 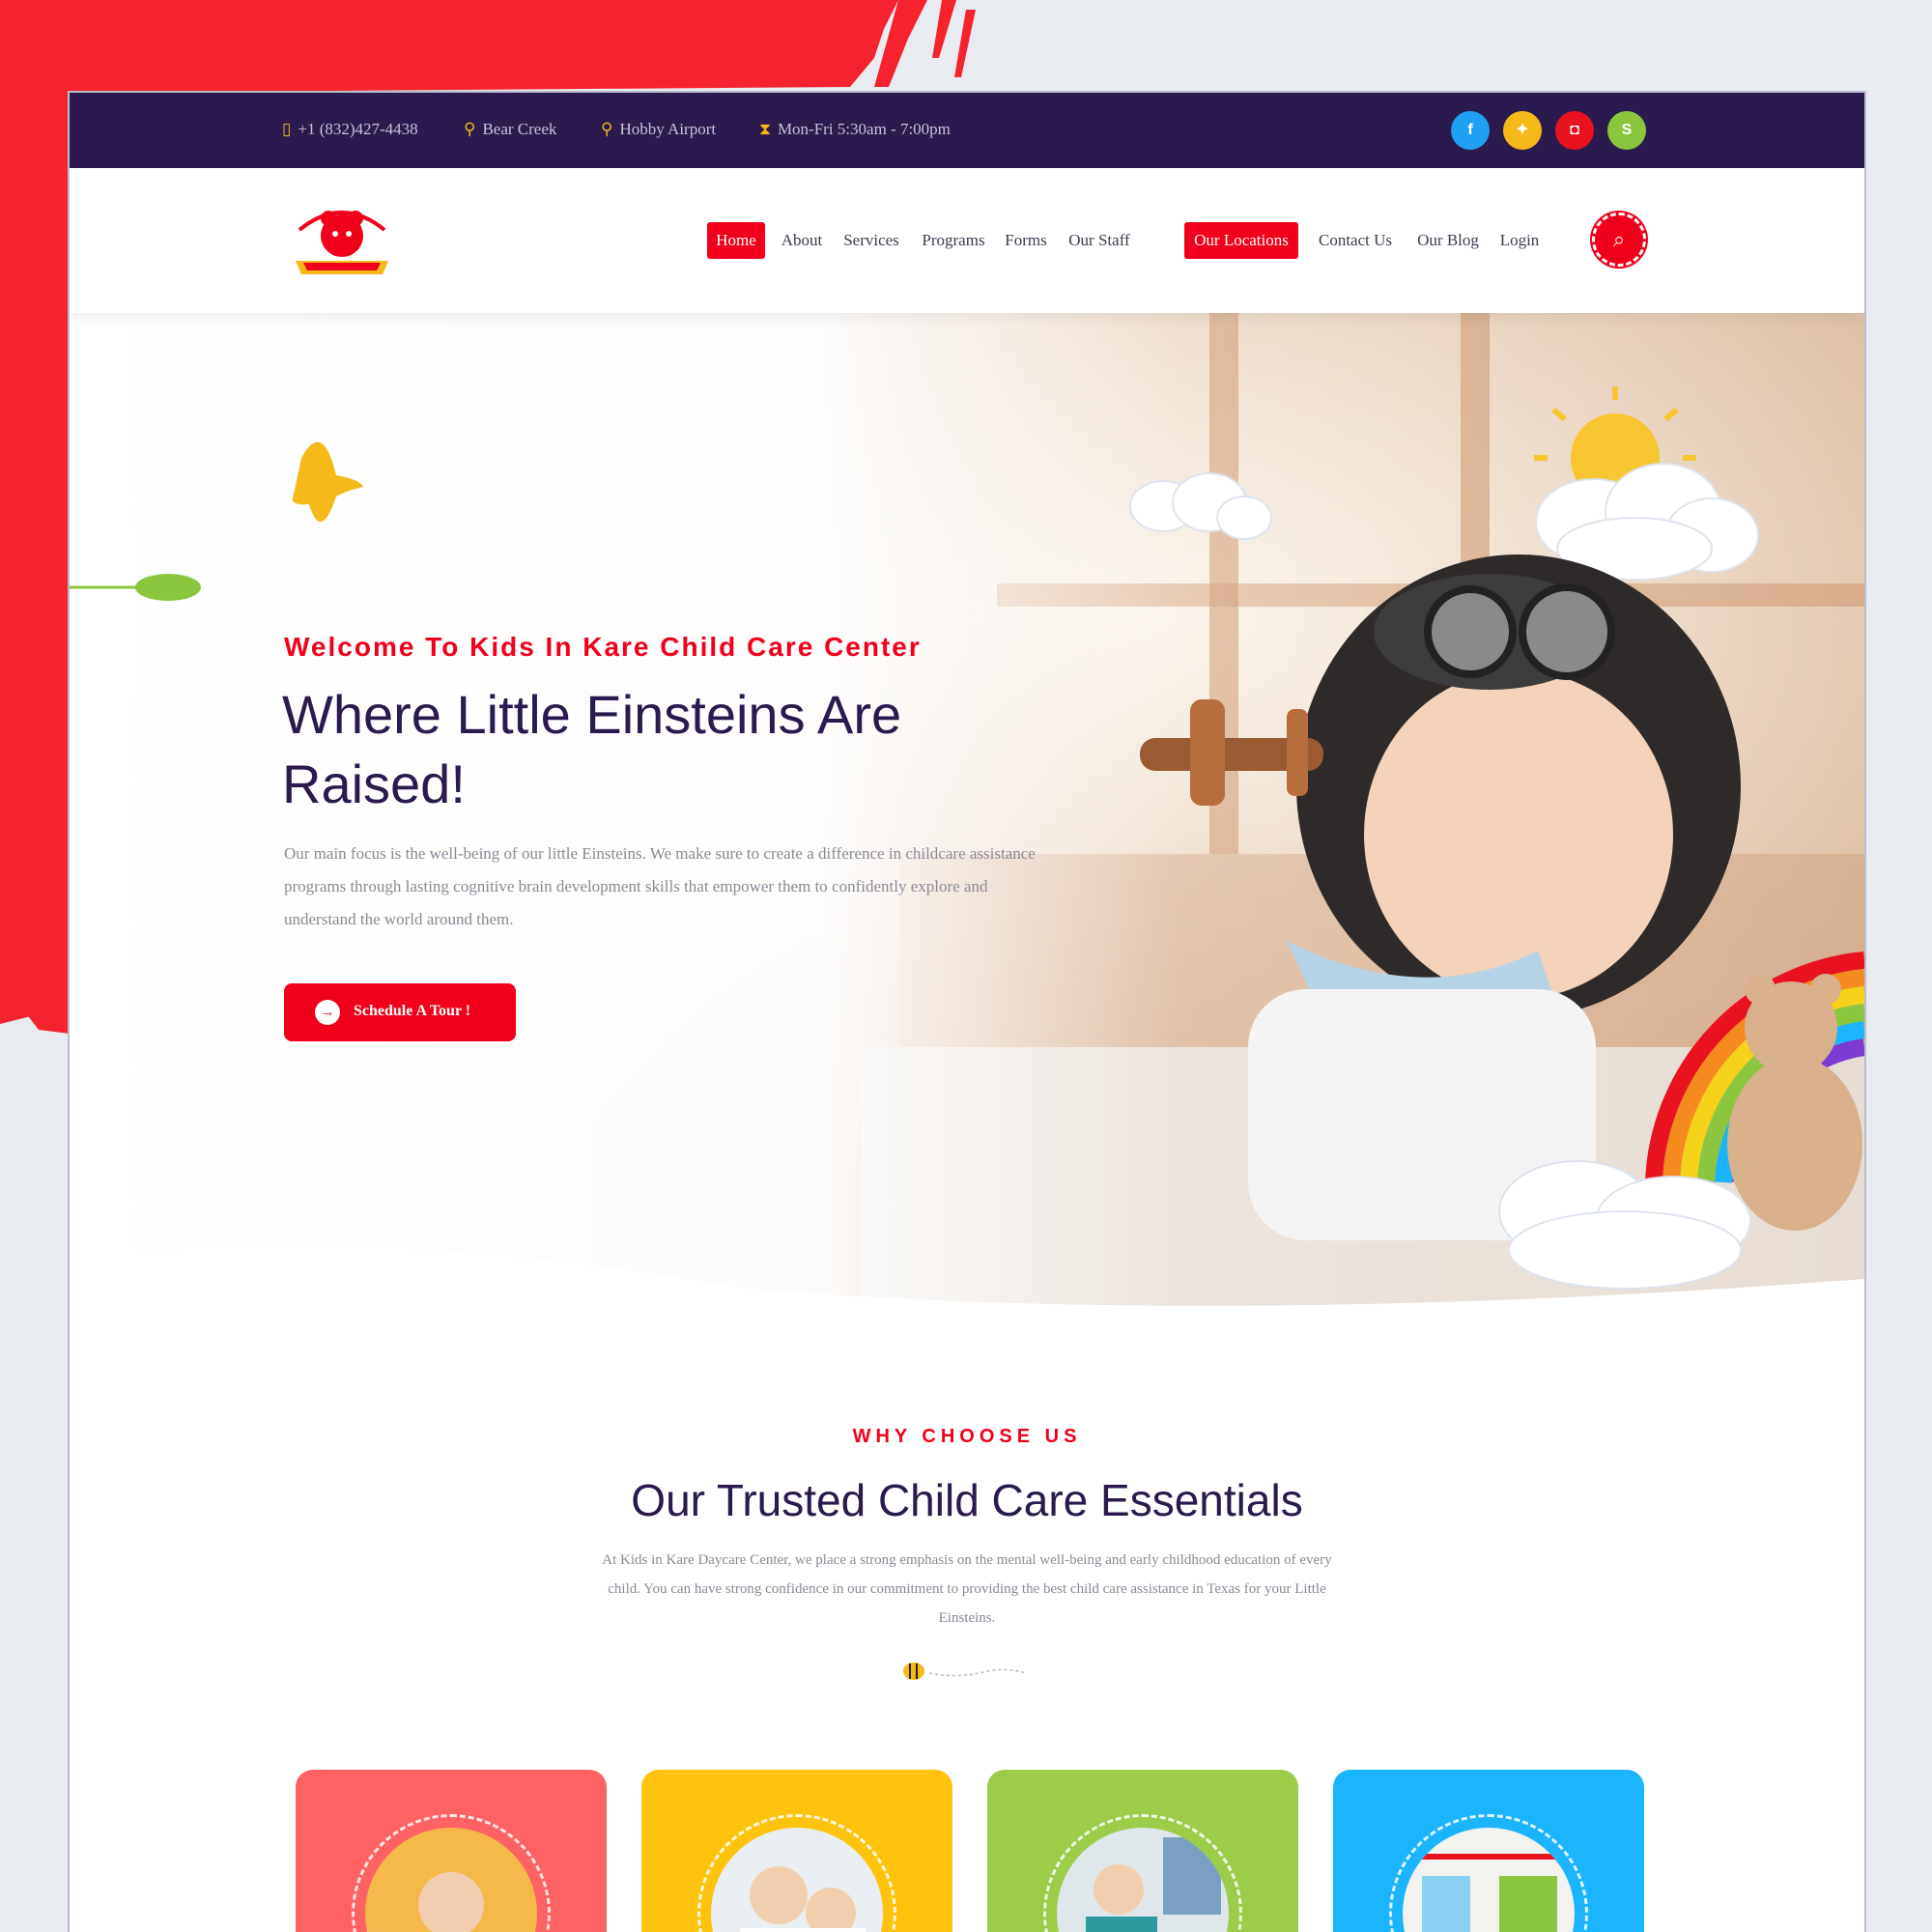 What do you see at coordinates (1519, 240) in the screenshot?
I see `nav-login: Login` at bounding box center [1519, 240].